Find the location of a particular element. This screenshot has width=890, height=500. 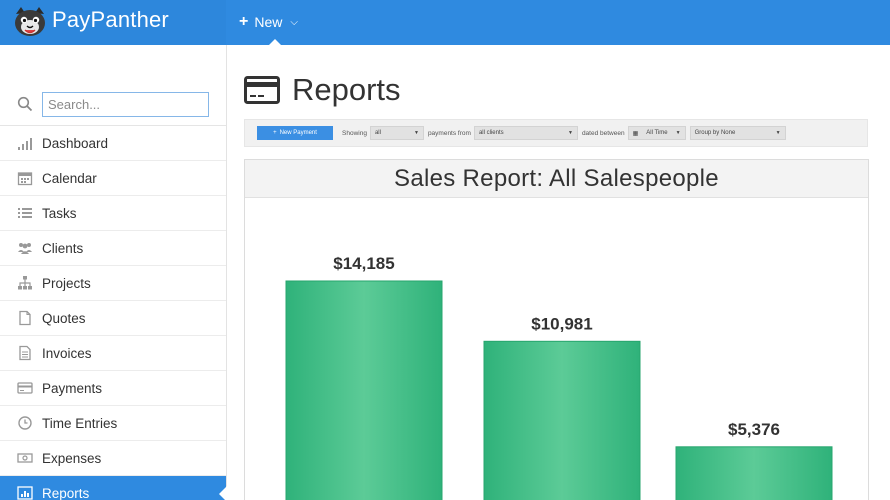

sidebar-item-label: Tasks is located at coordinates (59, 213).